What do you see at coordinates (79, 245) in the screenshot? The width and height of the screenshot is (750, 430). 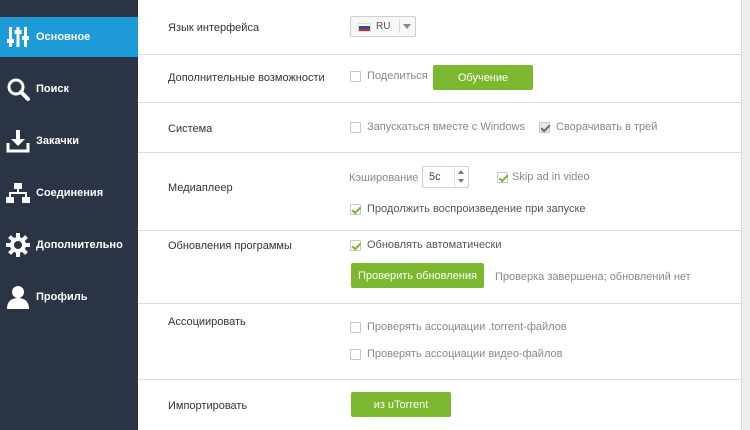 I see `sidebar-item-label: Дополнительно` at bounding box center [79, 245].